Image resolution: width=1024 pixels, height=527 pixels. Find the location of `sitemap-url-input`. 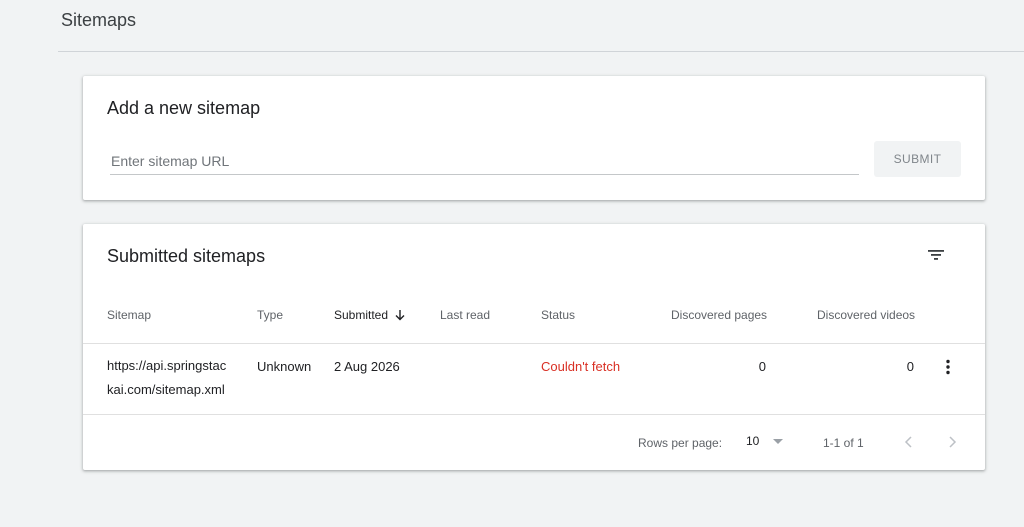

sitemap-url-input is located at coordinates (484, 161).